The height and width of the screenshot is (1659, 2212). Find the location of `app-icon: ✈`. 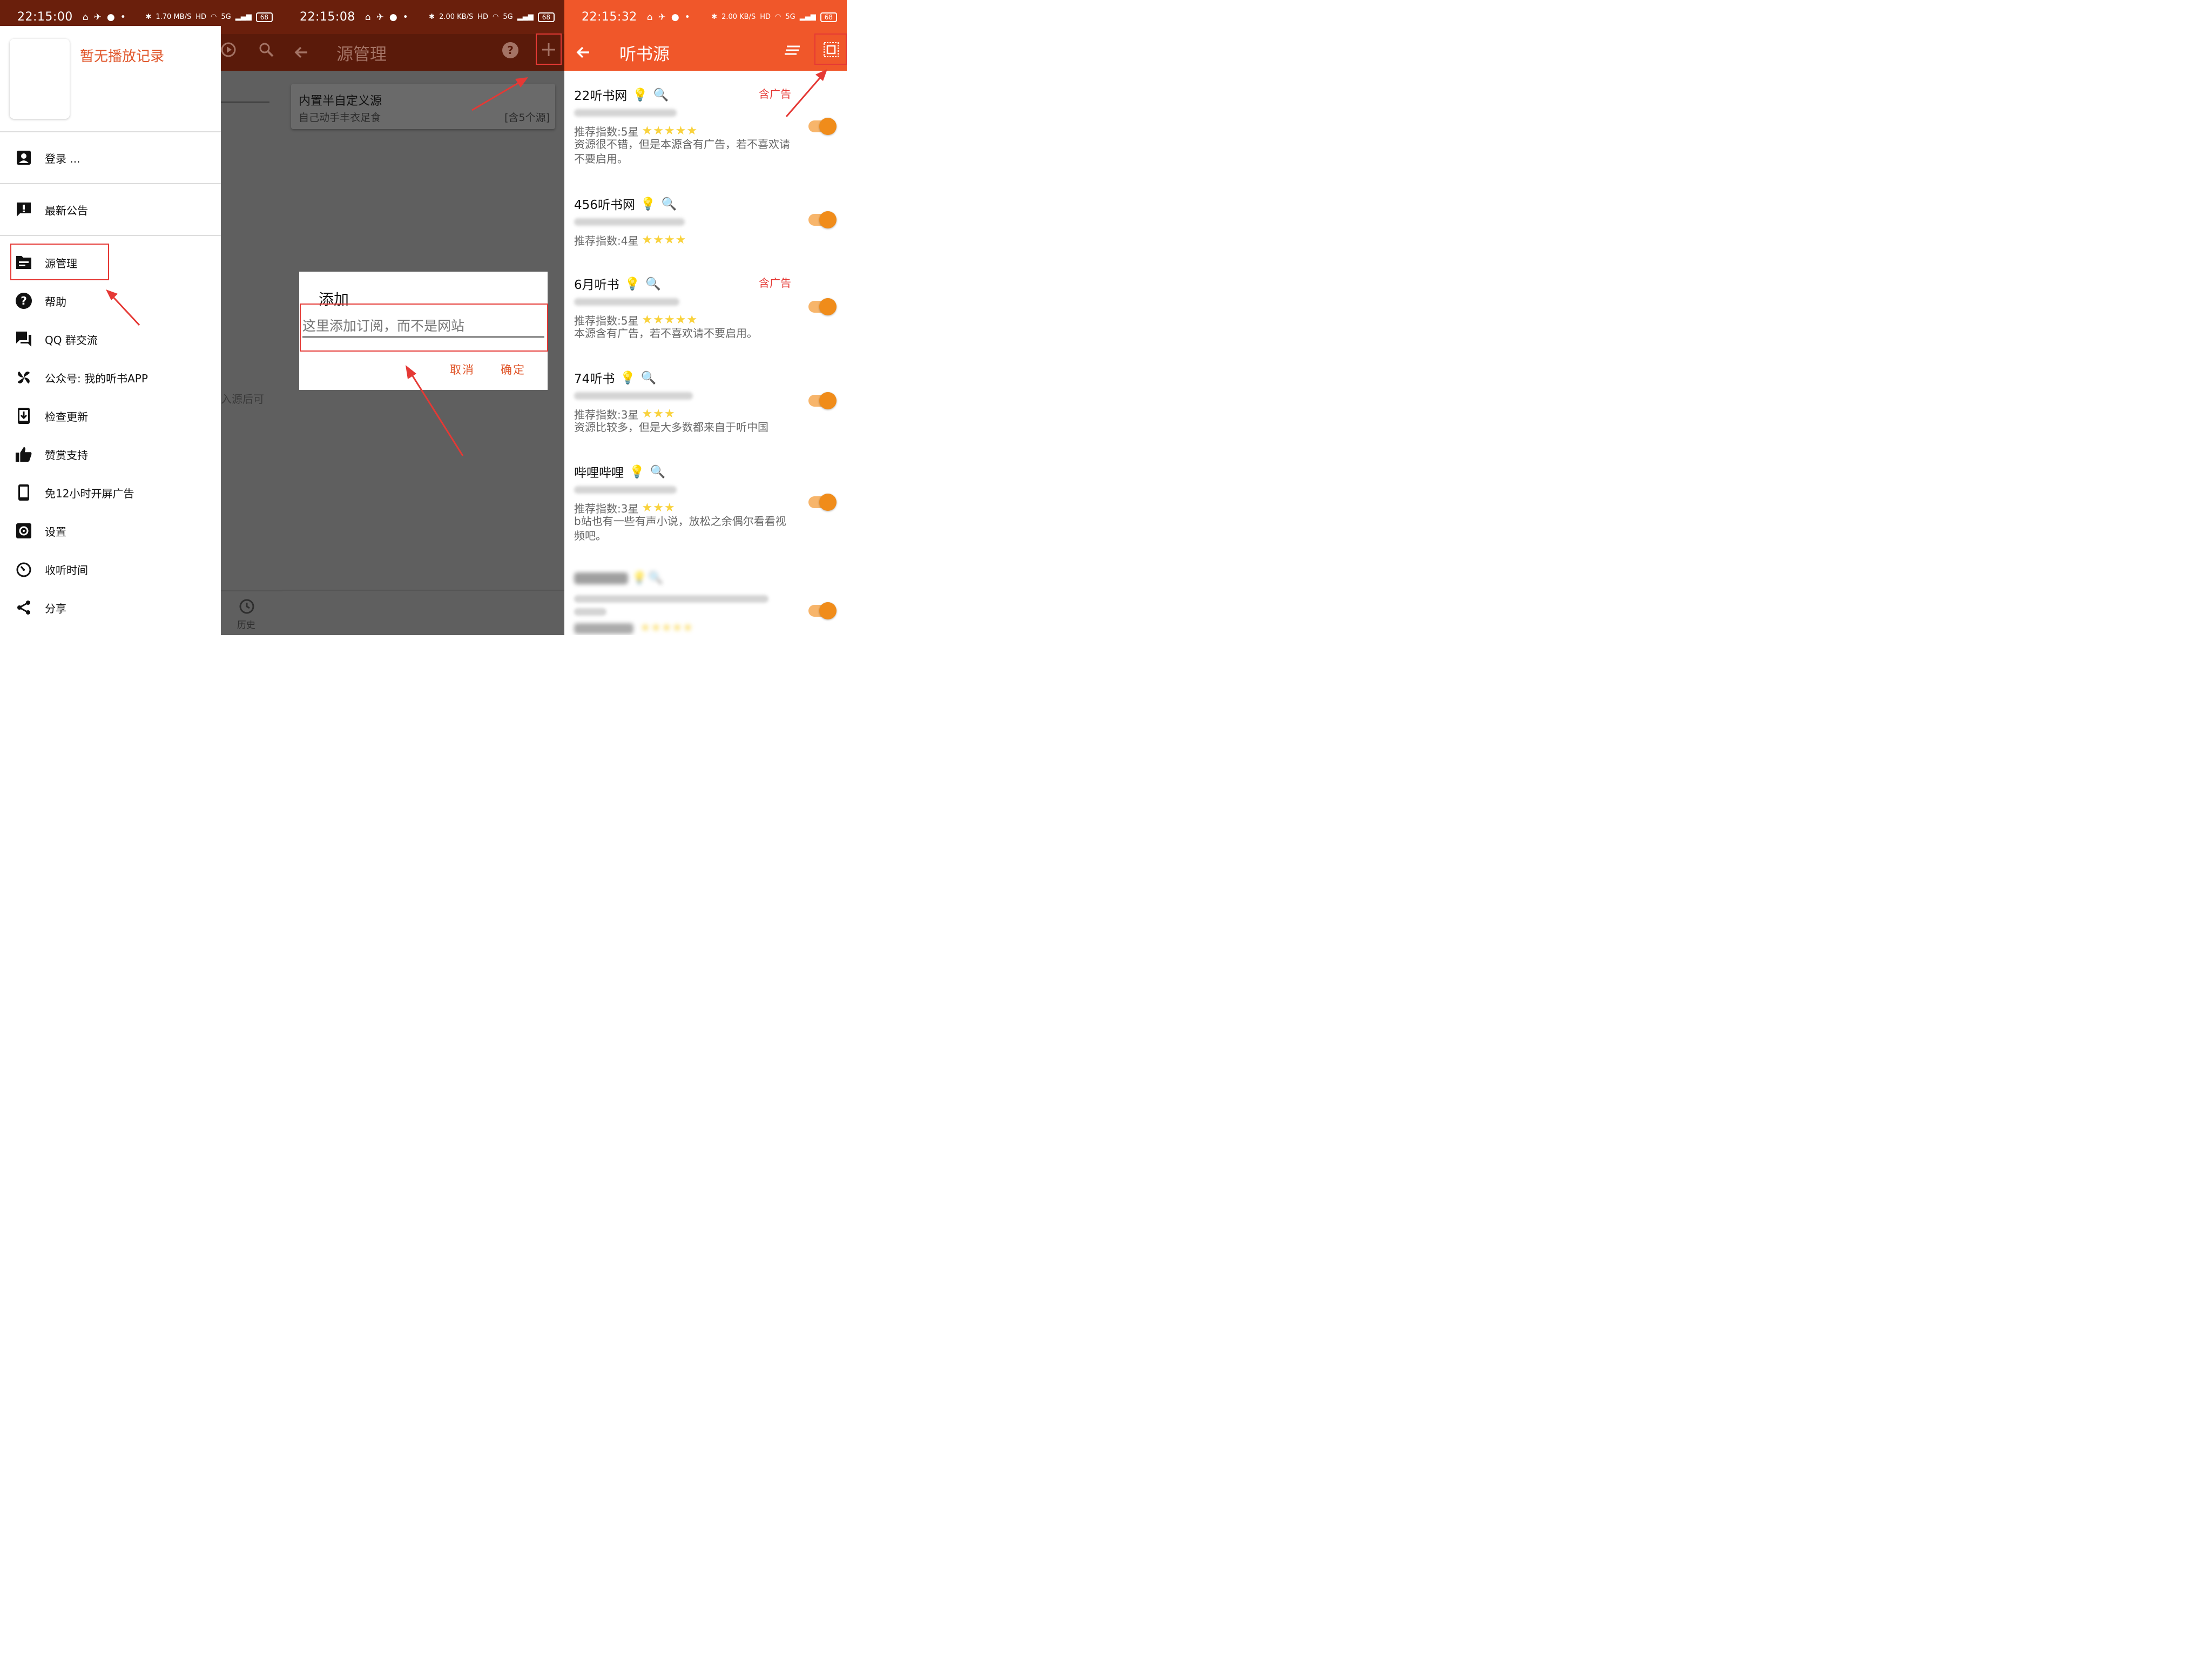

app-icon: ✈ is located at coordinates (662, 17).